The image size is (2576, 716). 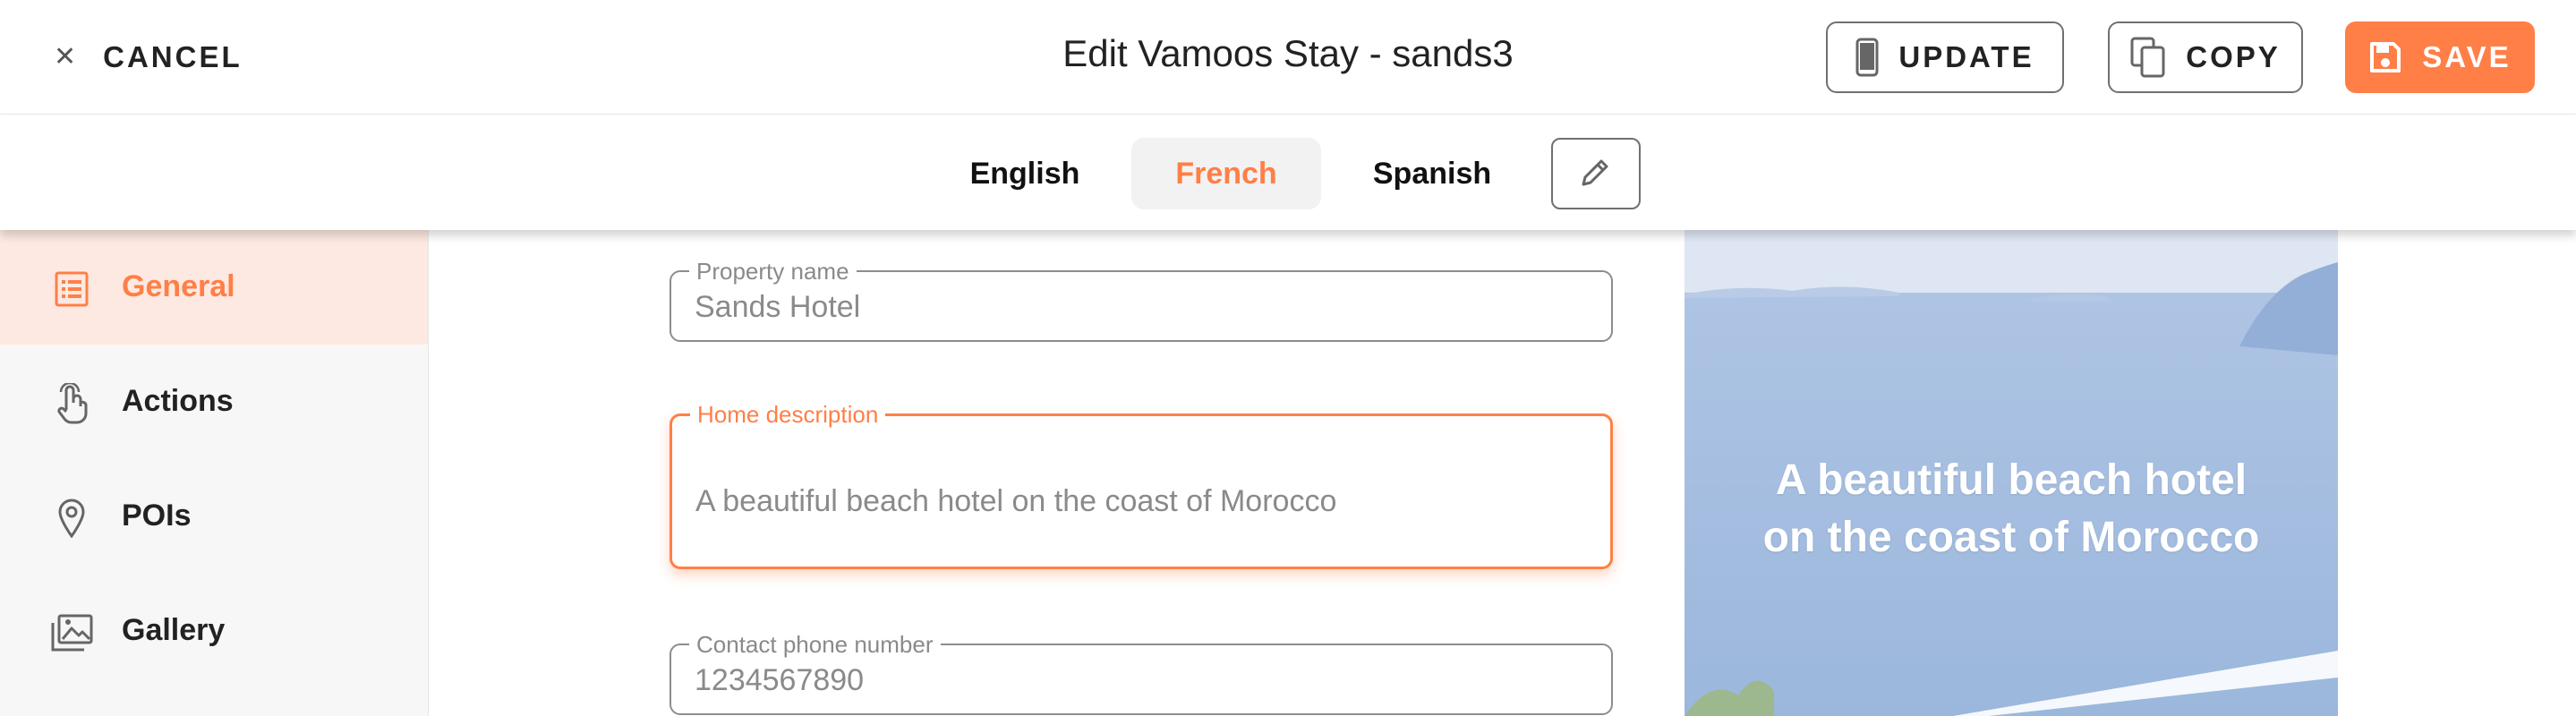 What do you see at coordinates (214, 516) in the screenshot?
I see `sidebar-item-pois: POIs` at bounding box center [214, 516].